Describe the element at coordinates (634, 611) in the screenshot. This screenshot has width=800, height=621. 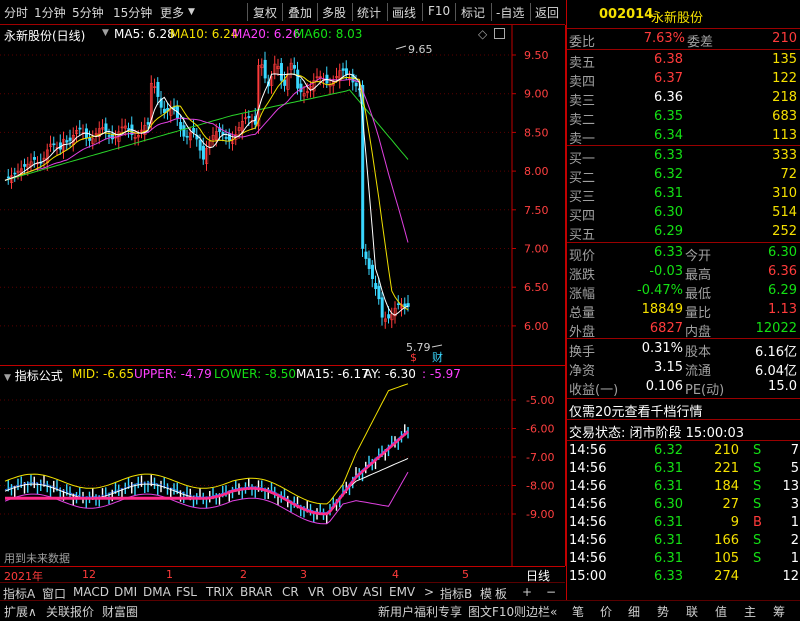
I see `tab-xi: 细` at that location.